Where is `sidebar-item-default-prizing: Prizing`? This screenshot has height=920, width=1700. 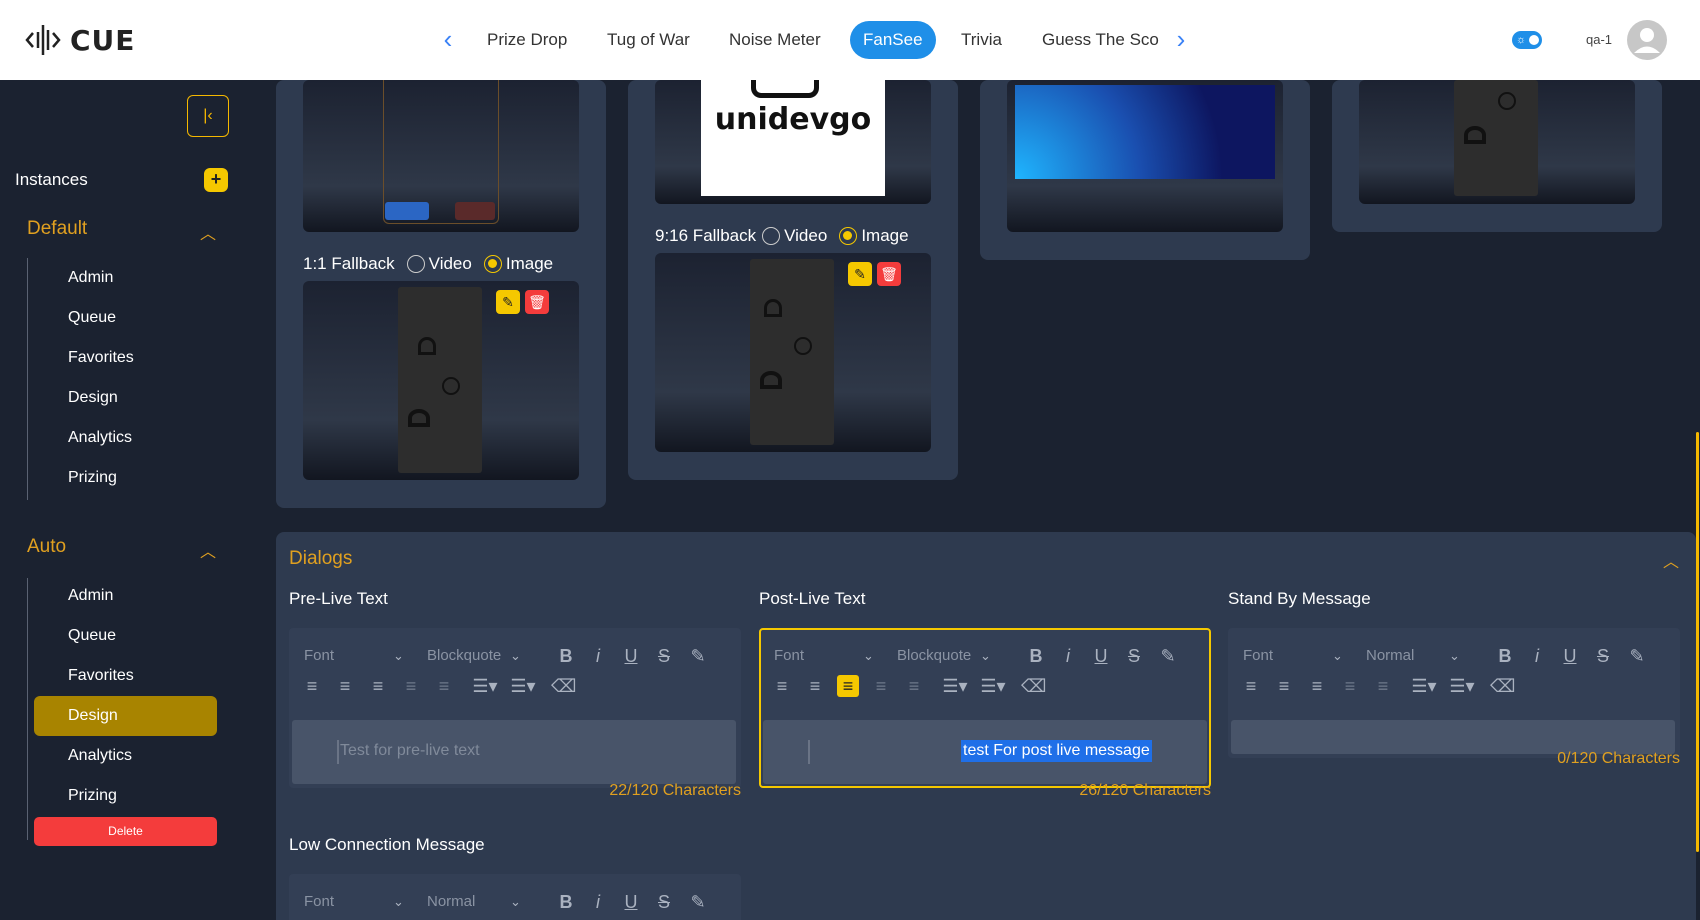
sidebar-item-default-prizing: Prizing is located at coordinates (125, 478).